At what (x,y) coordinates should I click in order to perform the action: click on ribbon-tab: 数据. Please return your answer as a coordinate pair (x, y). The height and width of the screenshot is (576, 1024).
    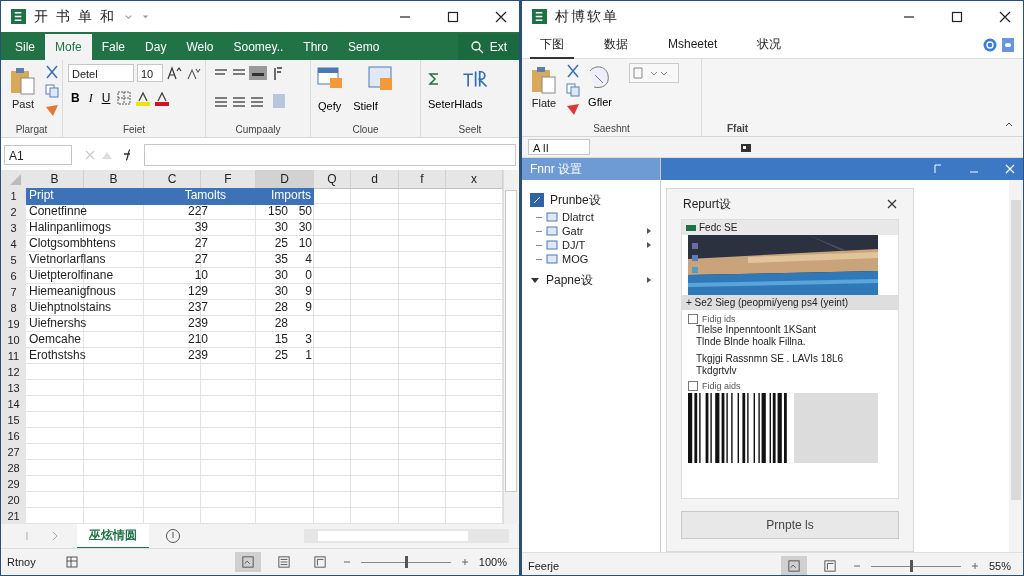
    Looking at the image, I should click on (616, 45).